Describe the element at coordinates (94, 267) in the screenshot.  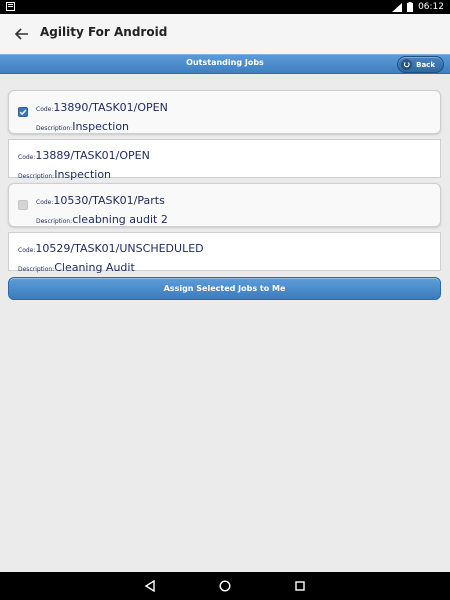
I see `job-description: Cleaning Audit` at that location.